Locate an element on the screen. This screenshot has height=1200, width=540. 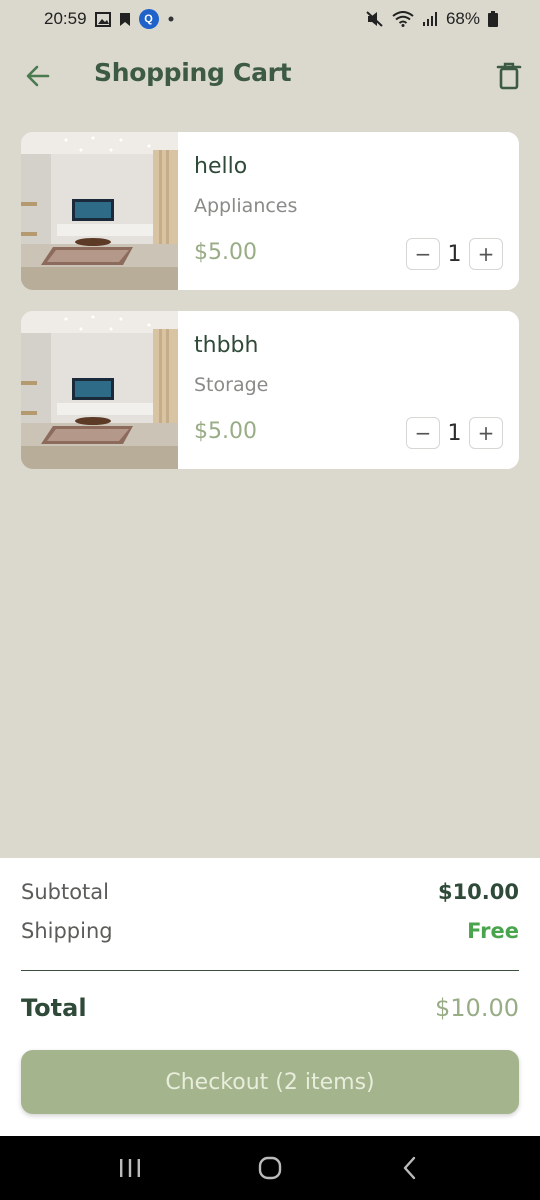
page-title: Shopping Cart is located at coordinates (193, 72).